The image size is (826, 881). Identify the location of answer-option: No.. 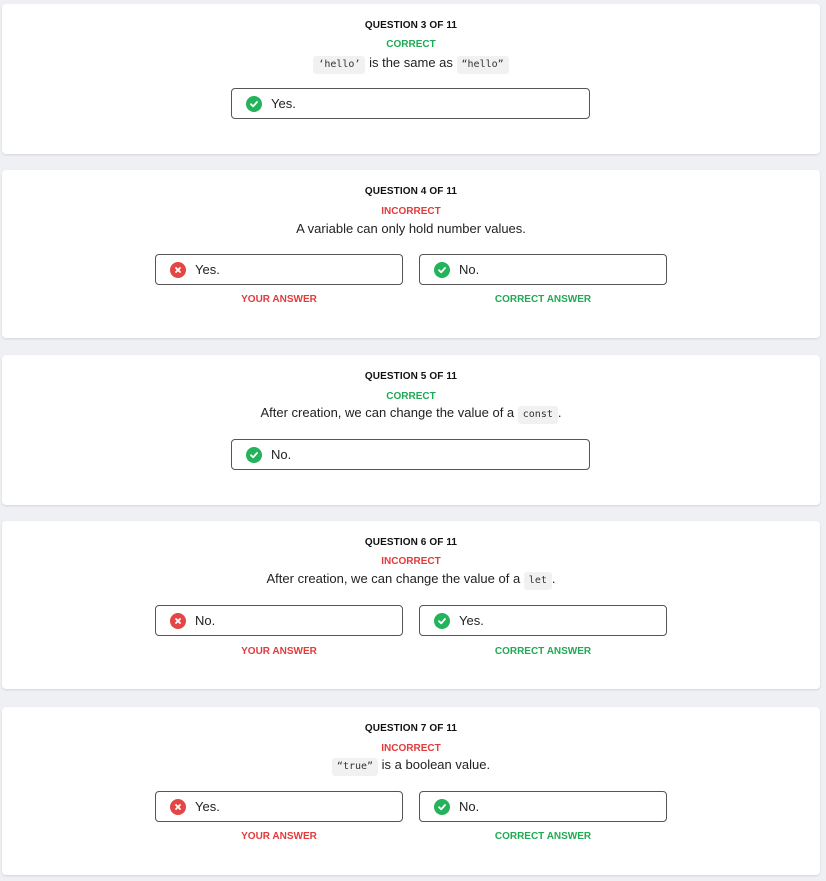
(410, 454).